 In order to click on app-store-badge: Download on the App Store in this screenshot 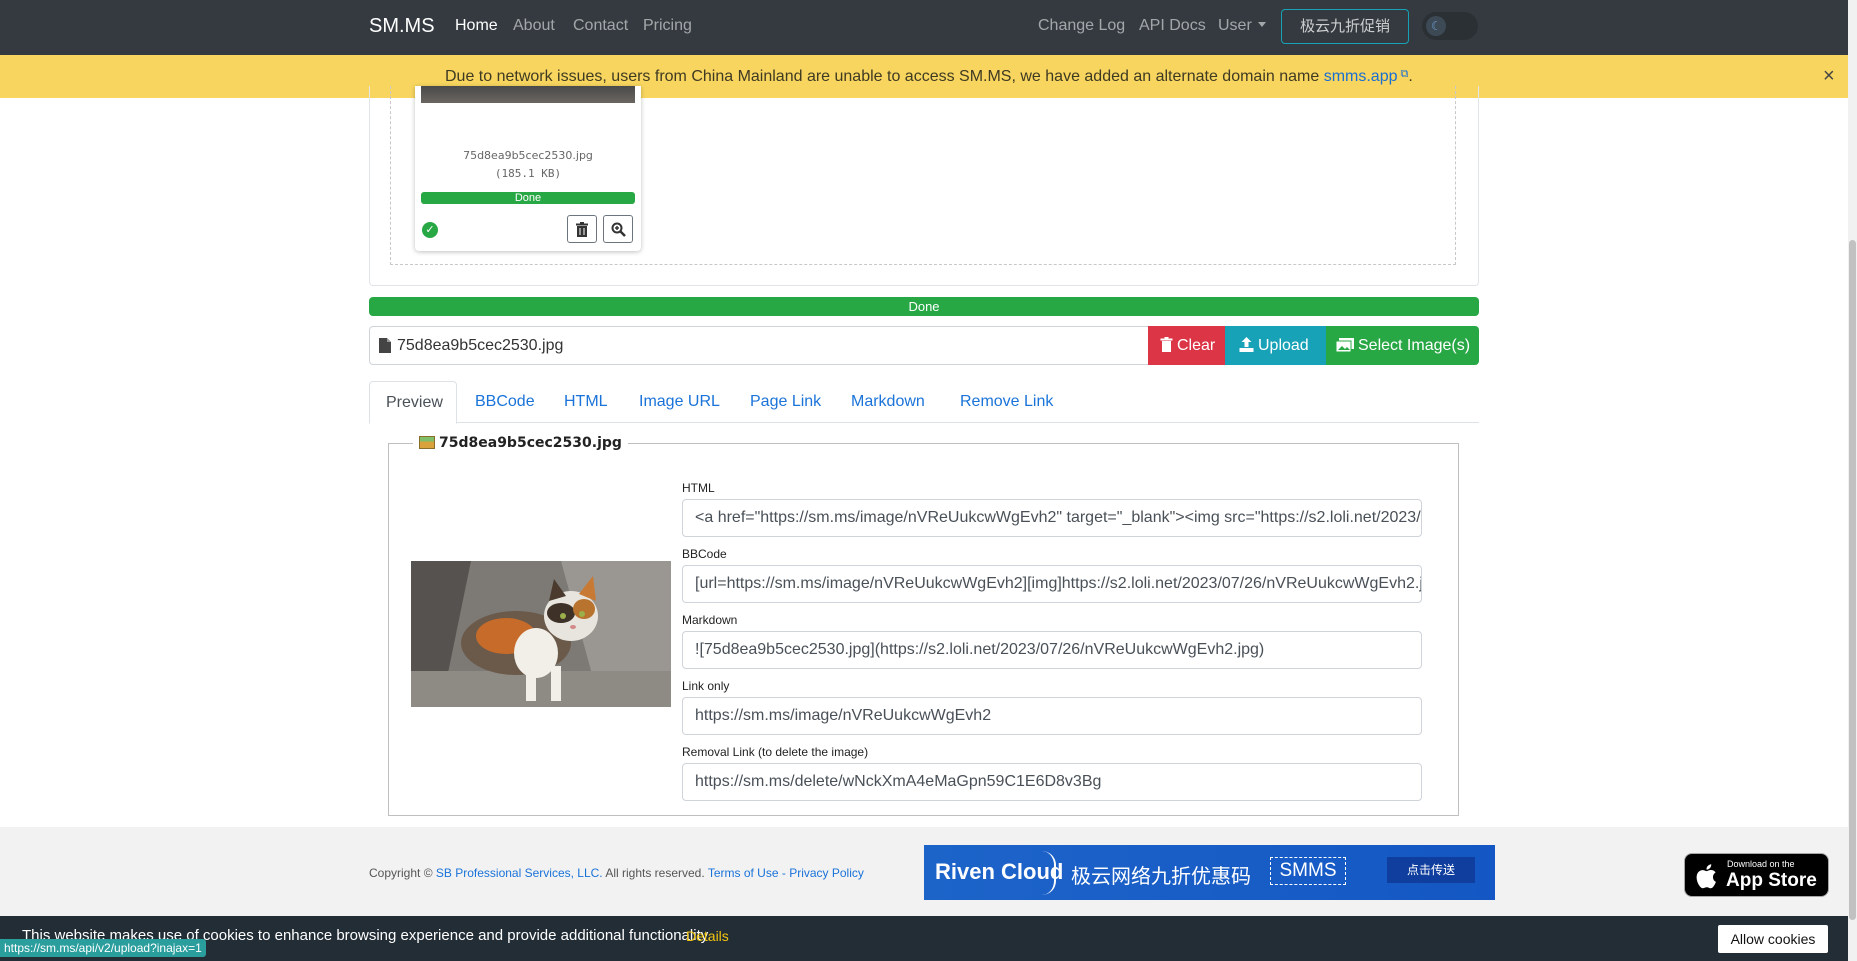, I will do `click(1756, 875)`.